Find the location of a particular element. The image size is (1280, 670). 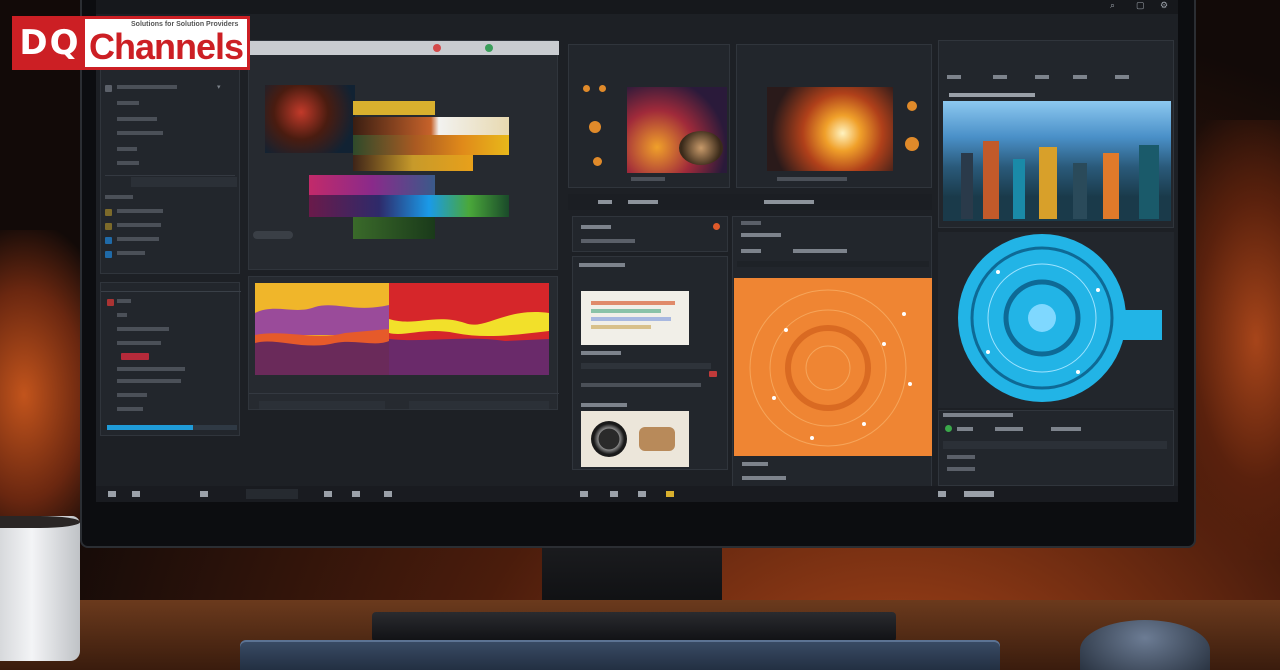

ok-icon is located at coordinates (489, 48).